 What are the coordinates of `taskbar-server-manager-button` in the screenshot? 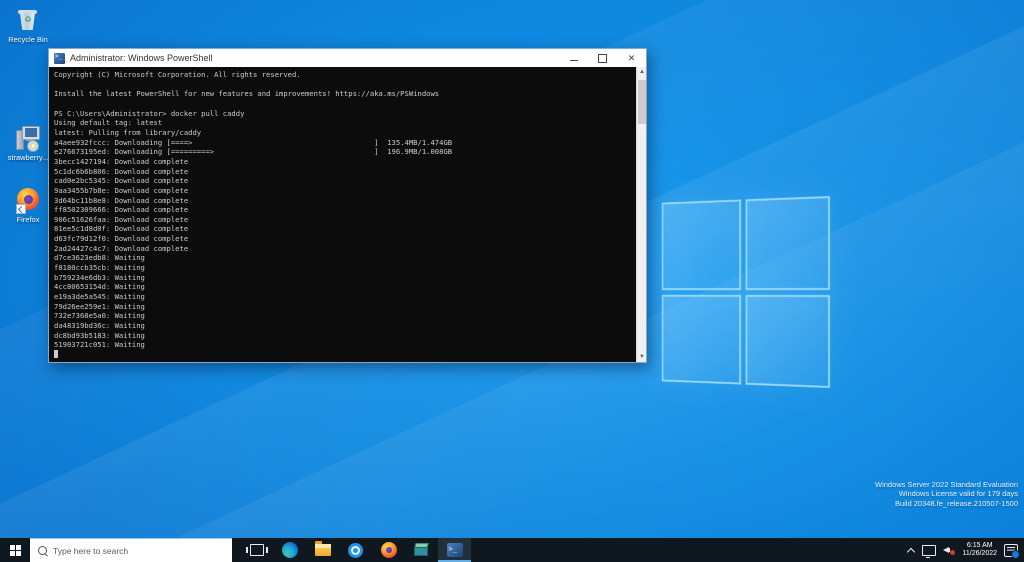 It's located at (421, 550).